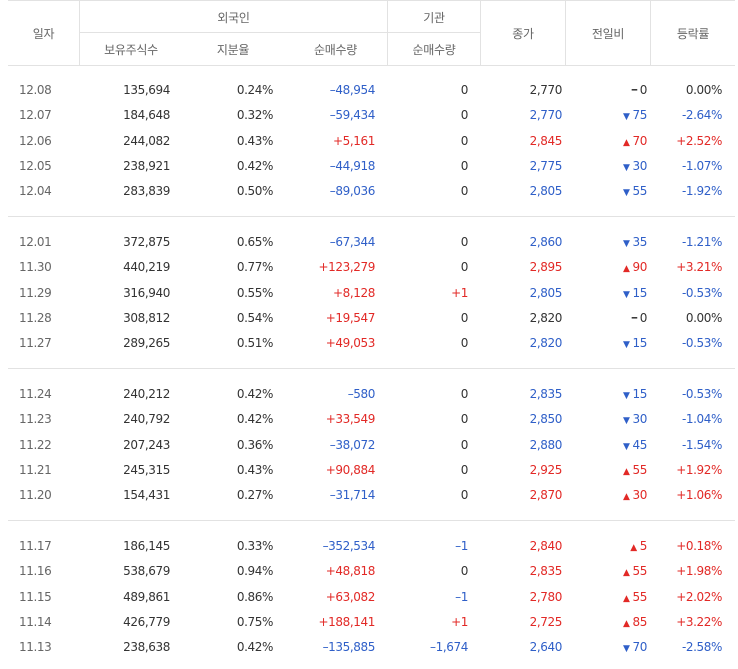 The image size is (738, 669). Describe the element at coordinates (638, 546) in the screenshot. I see `cell-diff: ▲ 5` at that location.